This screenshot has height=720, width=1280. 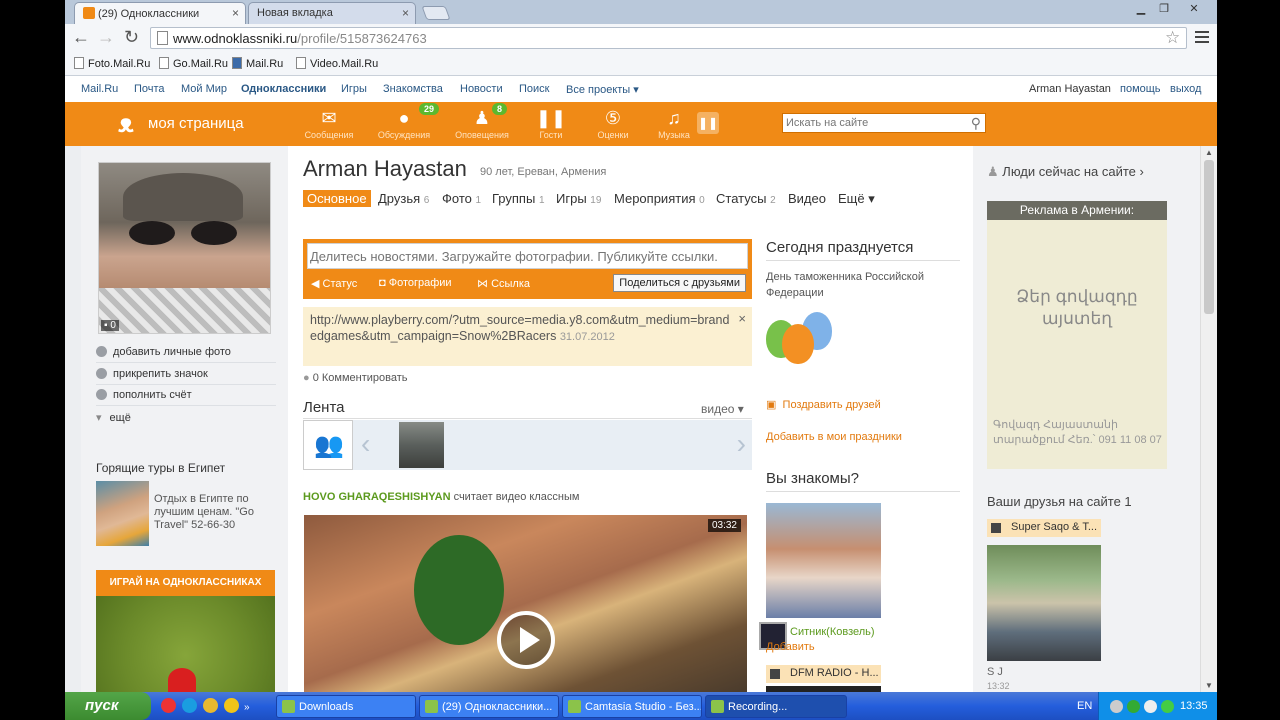 What do you see at coordinates (481, 89) in the screenshot?
I see `nav-link-news: Новости` at bounding box center [481, 89].